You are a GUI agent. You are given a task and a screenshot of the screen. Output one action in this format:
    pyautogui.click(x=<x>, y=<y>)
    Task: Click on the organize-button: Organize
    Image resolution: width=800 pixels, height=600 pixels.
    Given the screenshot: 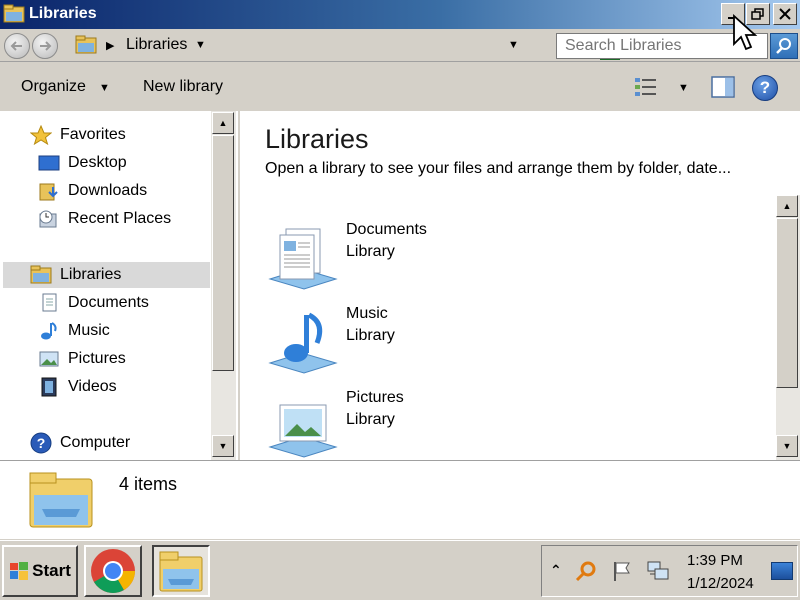 What is the action you would take?
    pyautogui.click(x=53, y=87)
    